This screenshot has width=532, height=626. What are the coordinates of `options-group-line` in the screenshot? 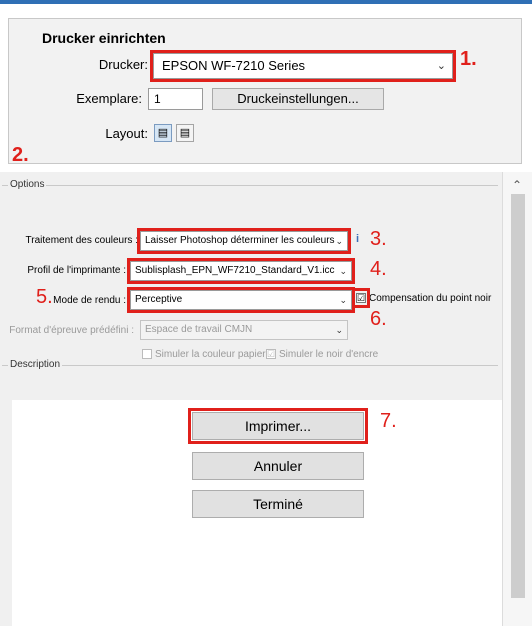 It's located at (250, 185).